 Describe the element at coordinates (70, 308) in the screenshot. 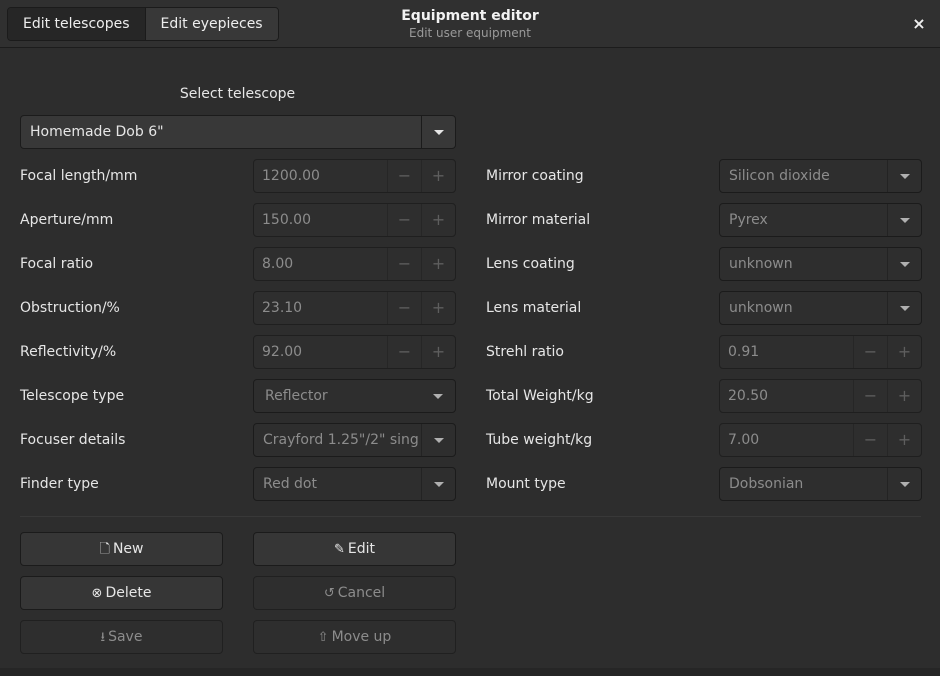

I see `obstruction-label: Obstruction/%` at that location.